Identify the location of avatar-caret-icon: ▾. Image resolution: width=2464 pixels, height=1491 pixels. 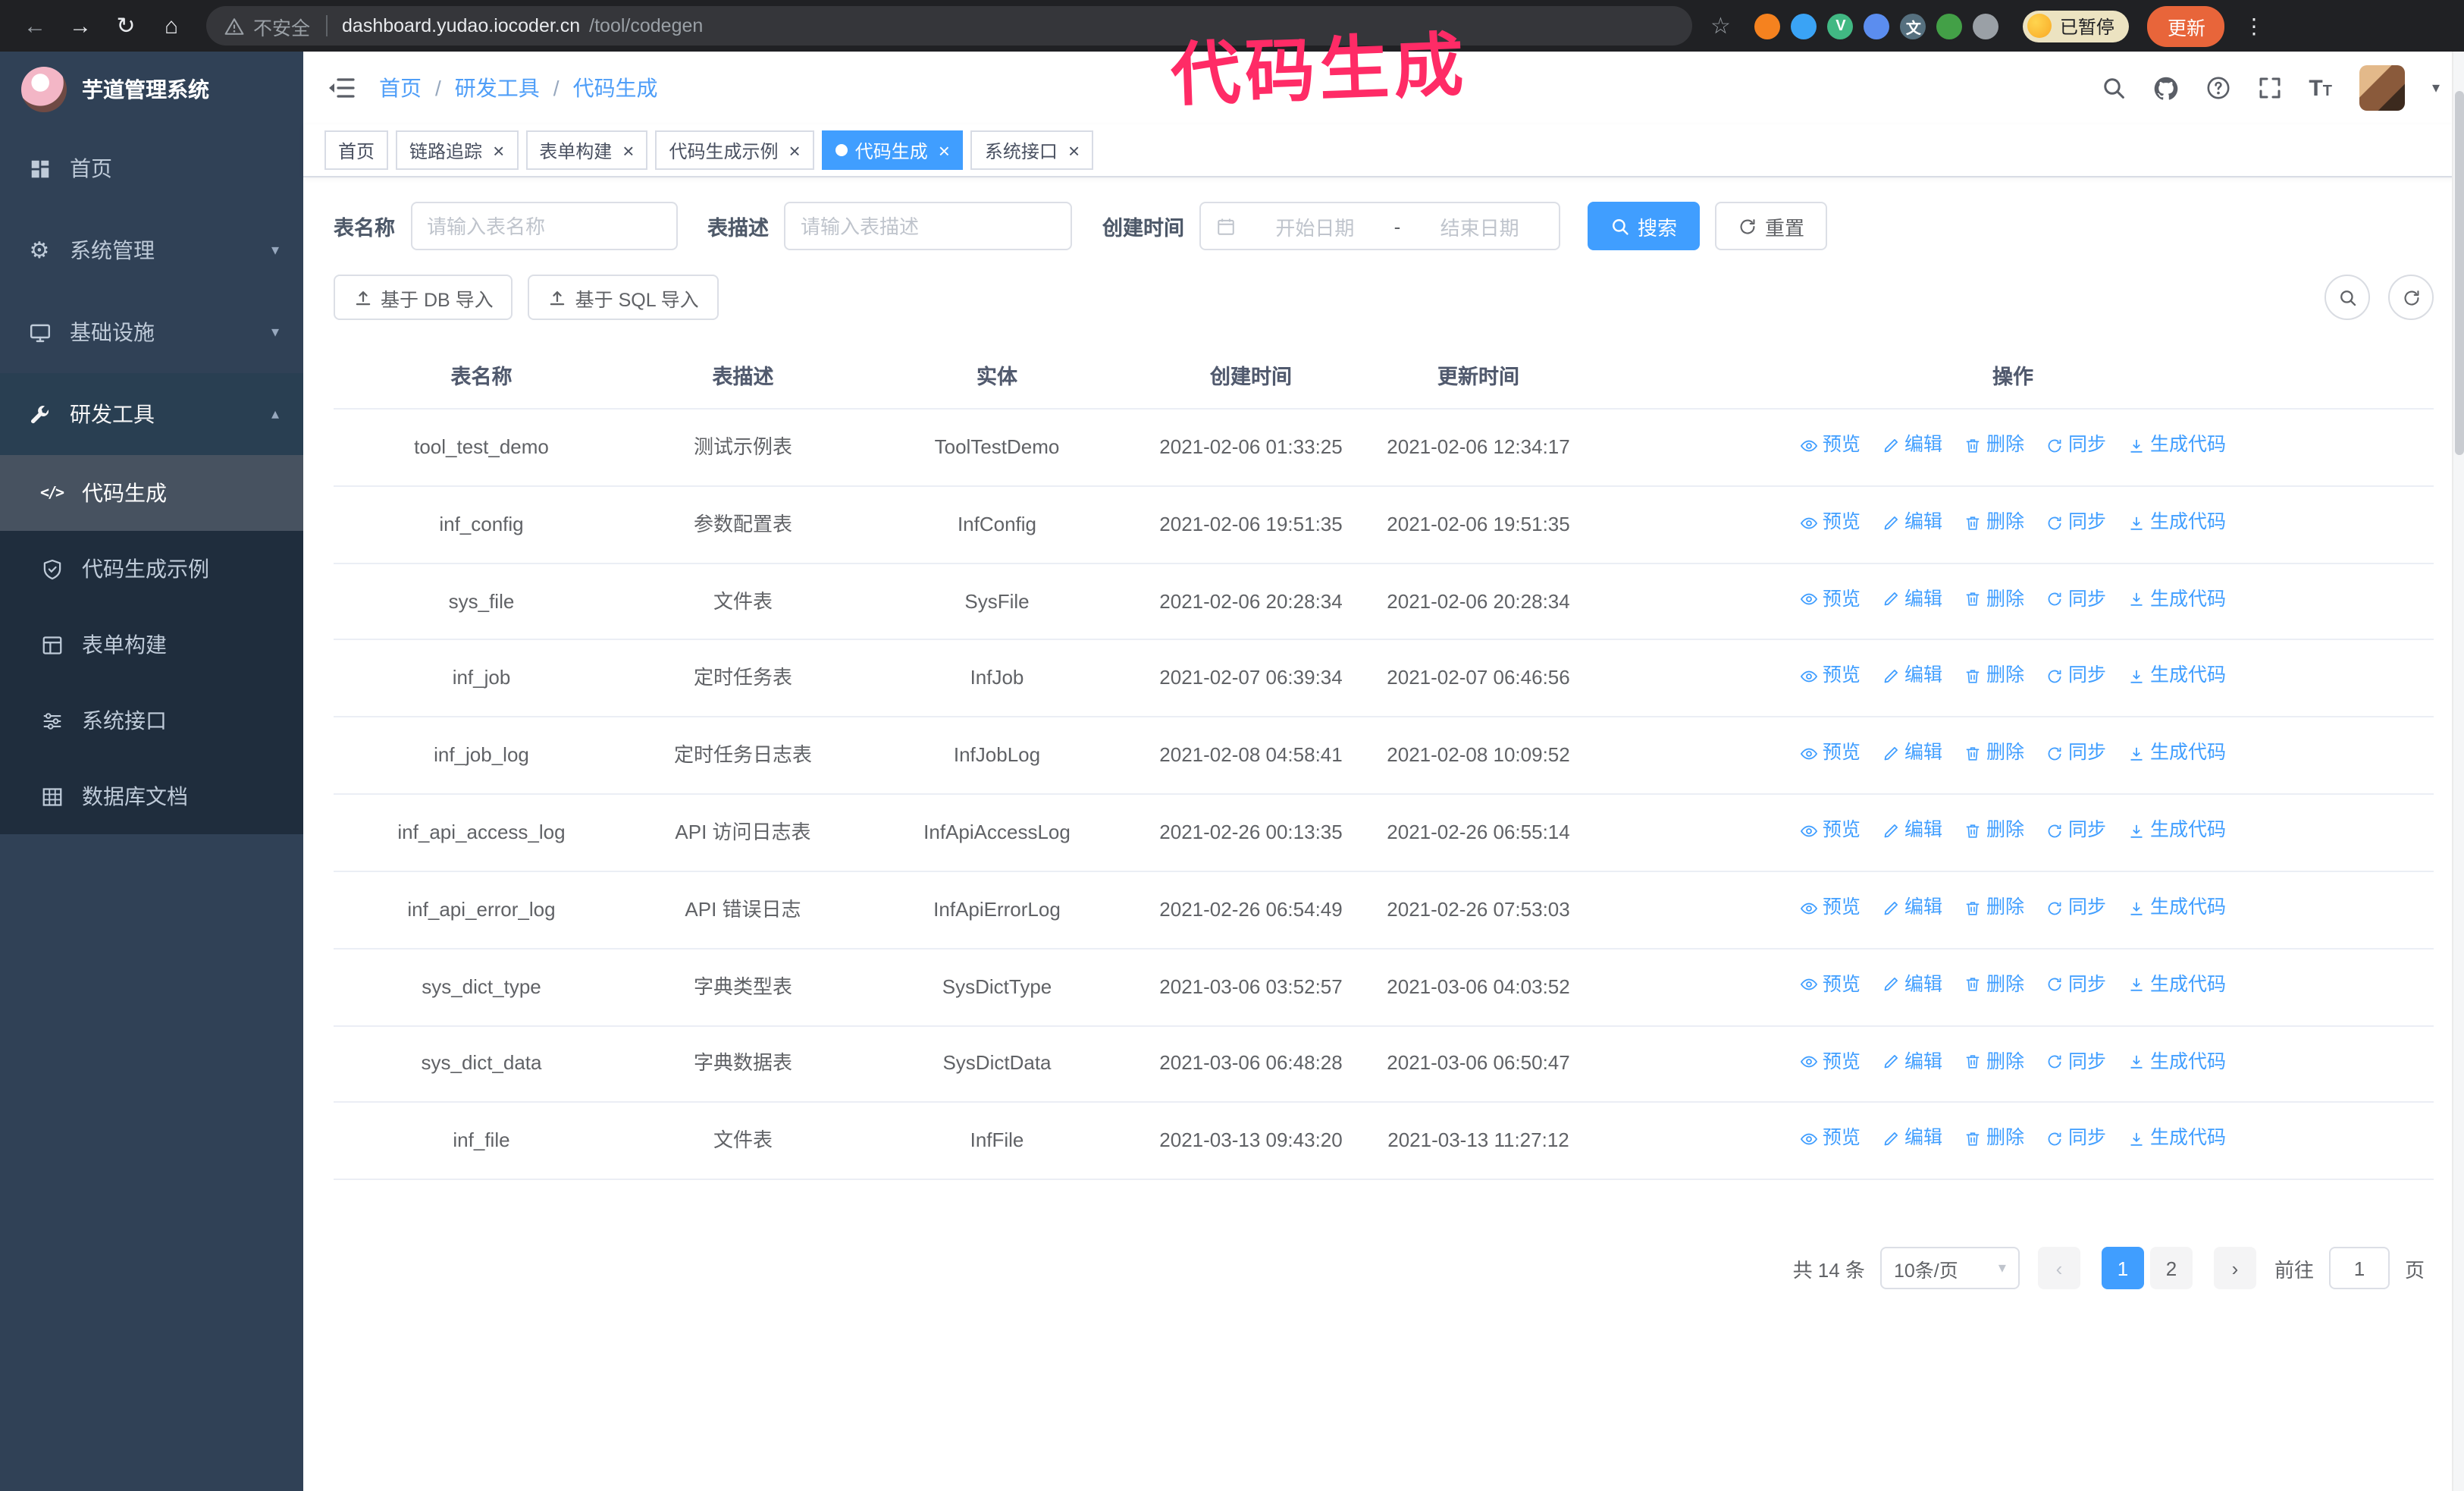
(2436, 88).